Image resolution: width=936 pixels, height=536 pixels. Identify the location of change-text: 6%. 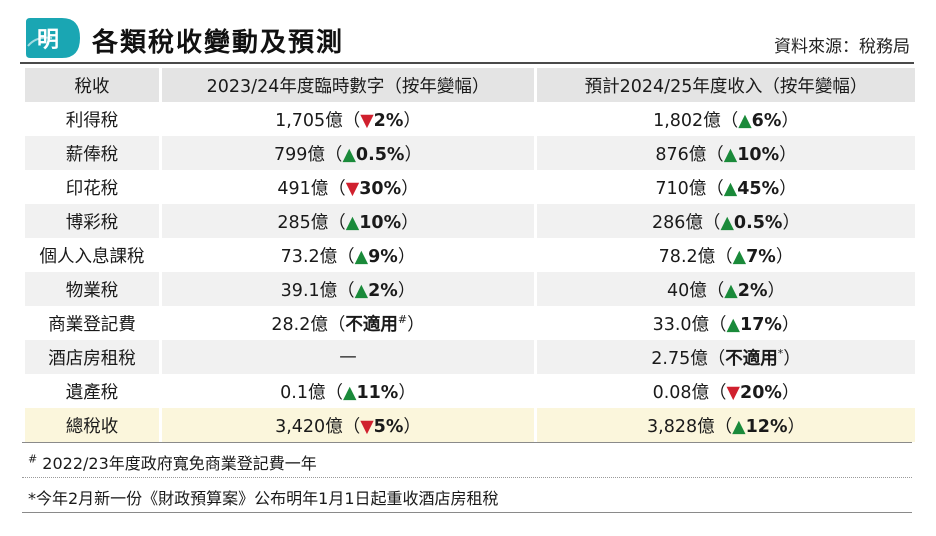
(766, 120).